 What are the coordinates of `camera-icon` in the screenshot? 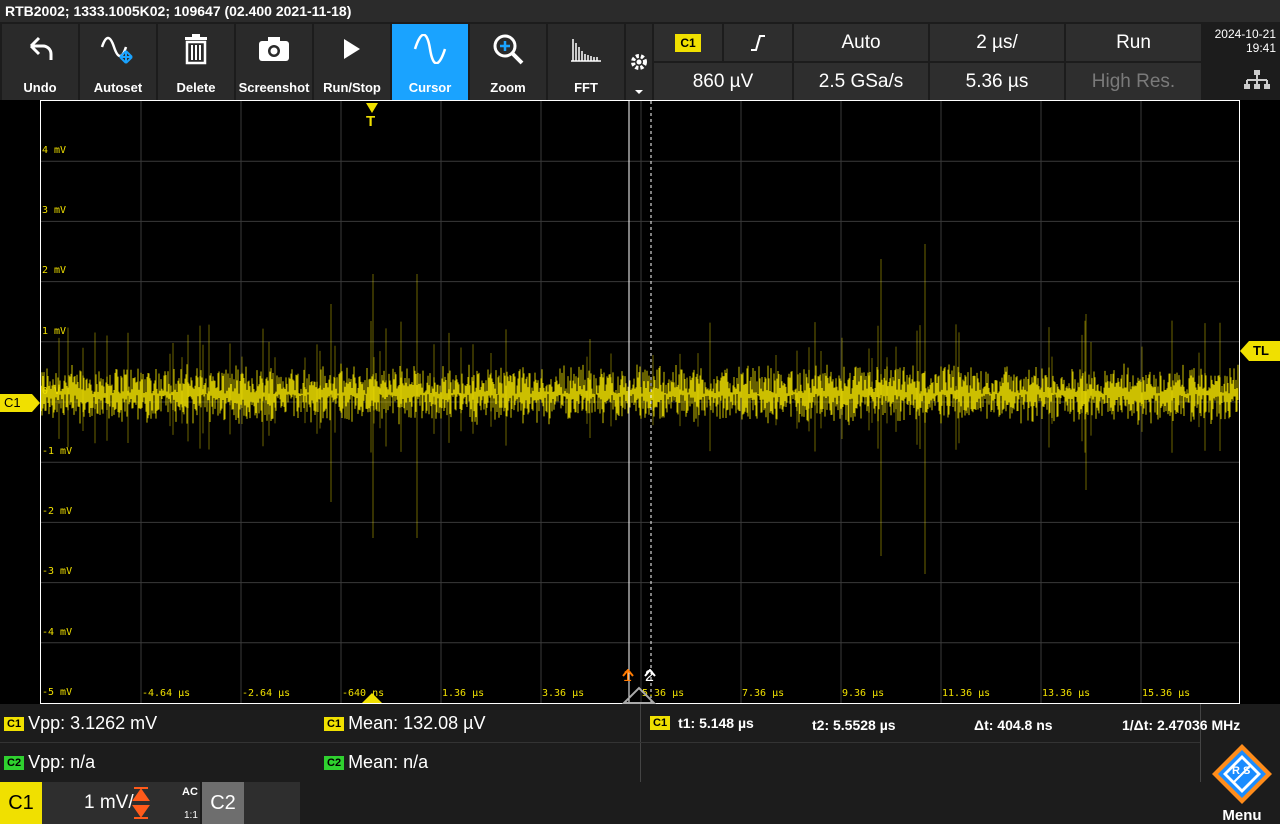 It's located at (274, 49).